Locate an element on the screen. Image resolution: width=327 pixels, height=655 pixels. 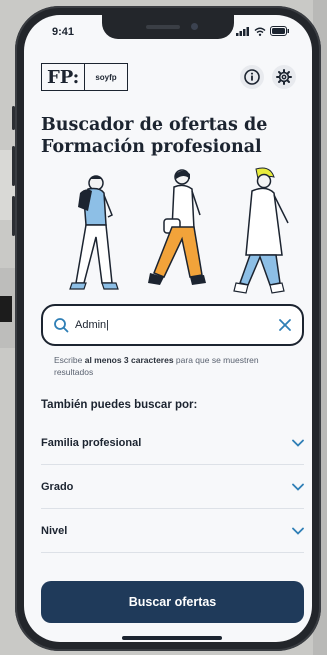
walking-people-illustration is located at coordinates (179, 230).